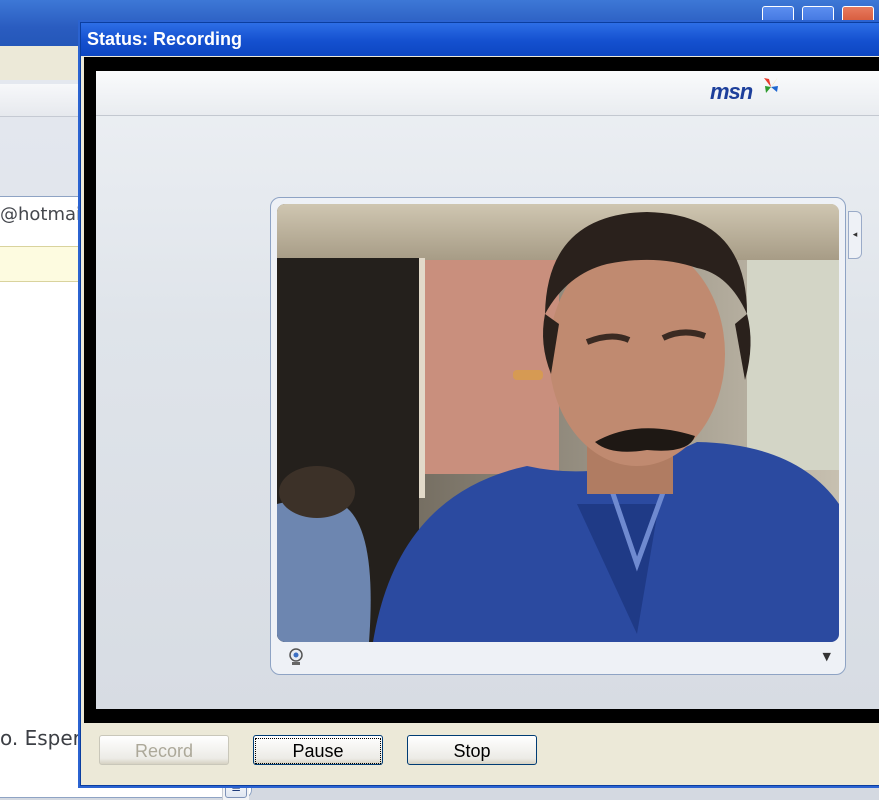  I want to click on butterfly-icon, so click(771, 85).